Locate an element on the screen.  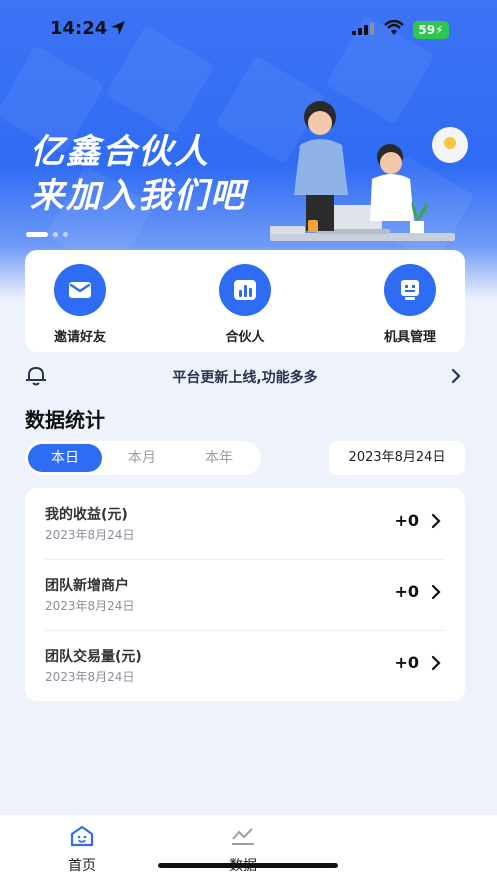
notice-text: 平台更新上线,功能多多 is located at coordinates (245, 378).